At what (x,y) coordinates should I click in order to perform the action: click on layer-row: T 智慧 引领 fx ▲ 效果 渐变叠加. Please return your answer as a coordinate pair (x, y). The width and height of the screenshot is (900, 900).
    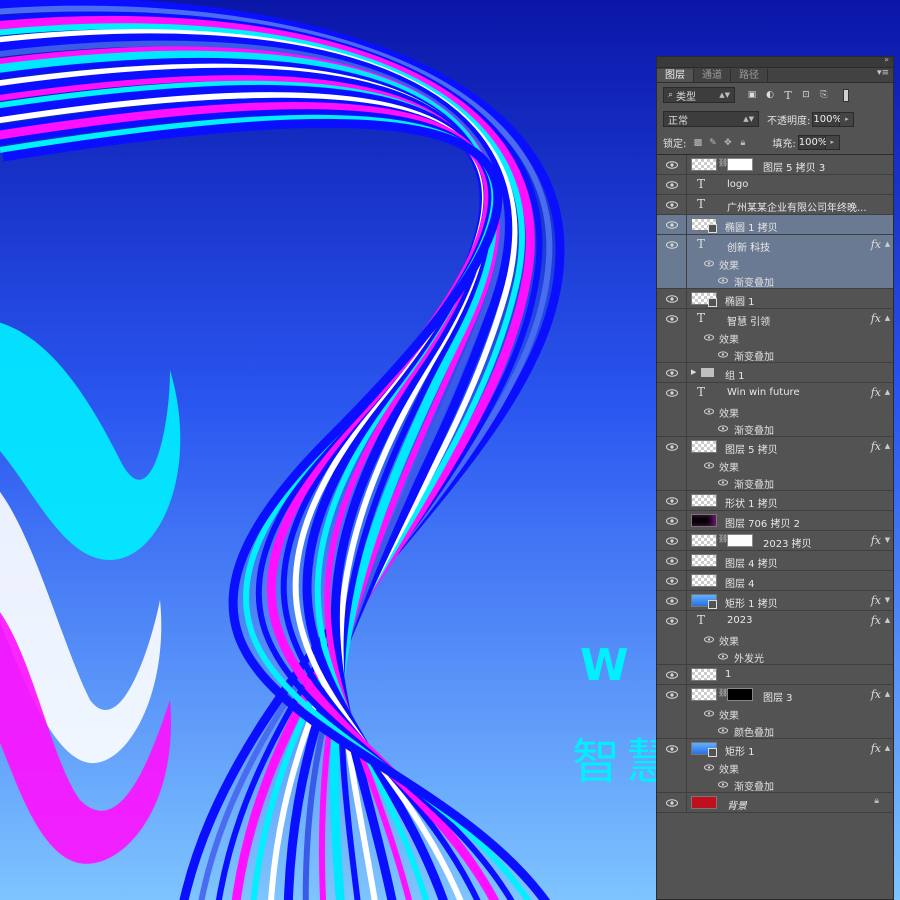
    Looking at the image, I should click on (775, 336).